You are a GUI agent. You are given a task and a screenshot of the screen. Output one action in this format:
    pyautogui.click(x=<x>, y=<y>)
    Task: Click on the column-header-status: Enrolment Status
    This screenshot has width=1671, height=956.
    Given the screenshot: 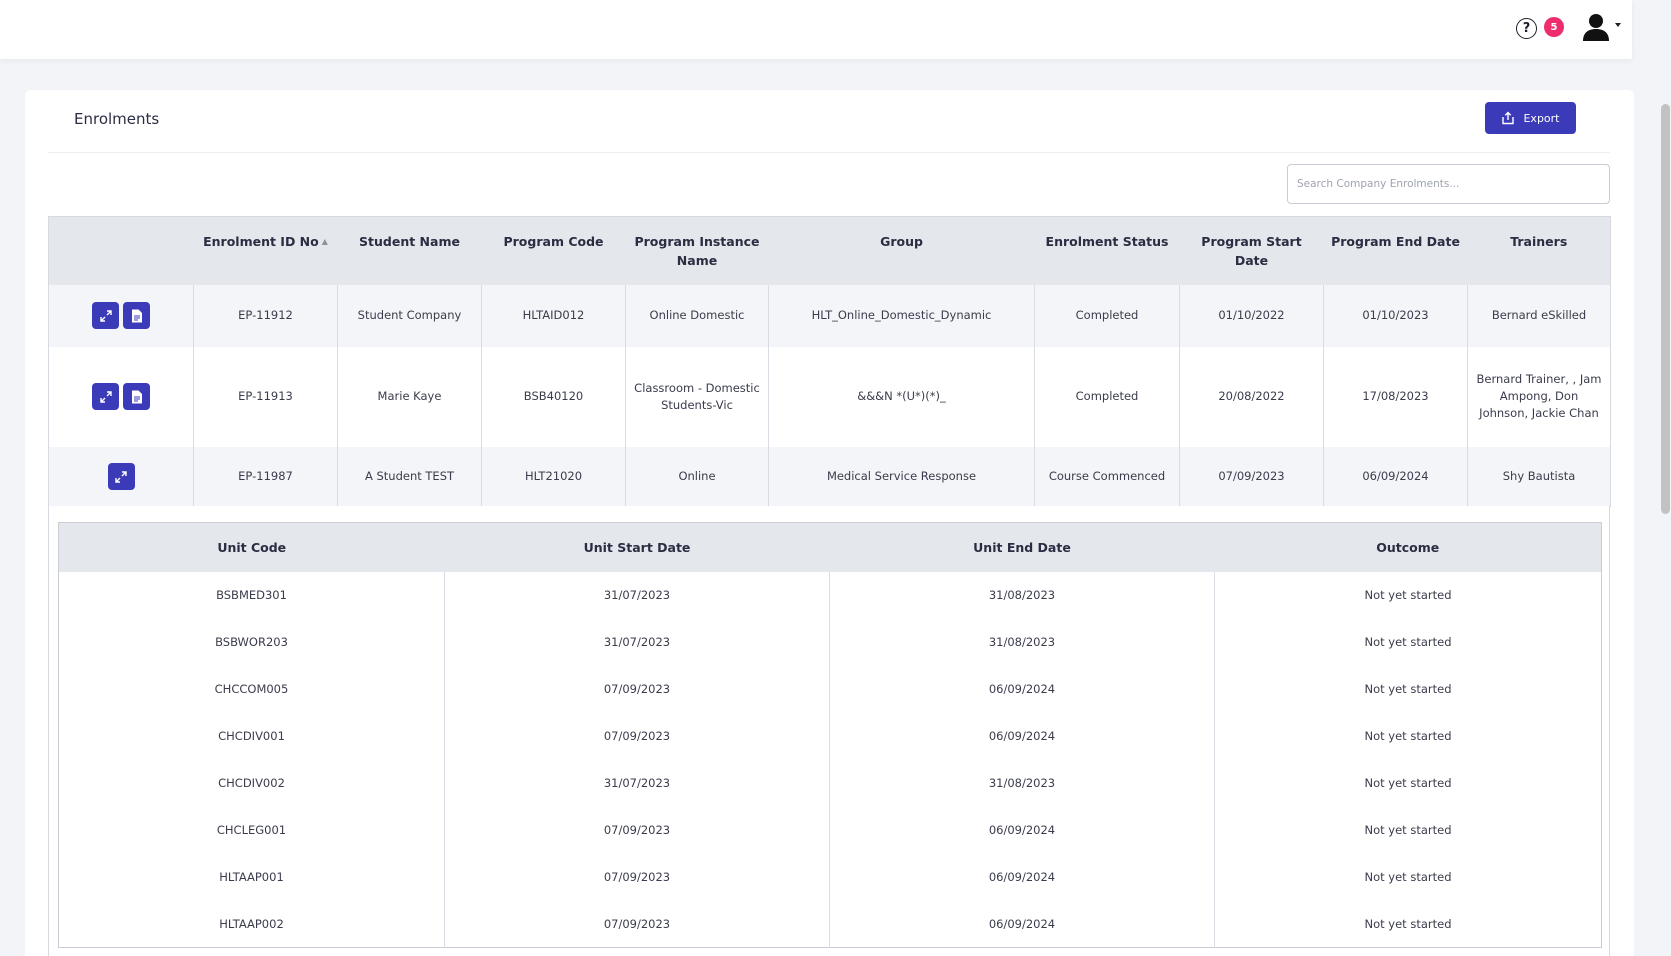 What is the action you would take?
    pyautogui.click(x=1107, y=250)
    